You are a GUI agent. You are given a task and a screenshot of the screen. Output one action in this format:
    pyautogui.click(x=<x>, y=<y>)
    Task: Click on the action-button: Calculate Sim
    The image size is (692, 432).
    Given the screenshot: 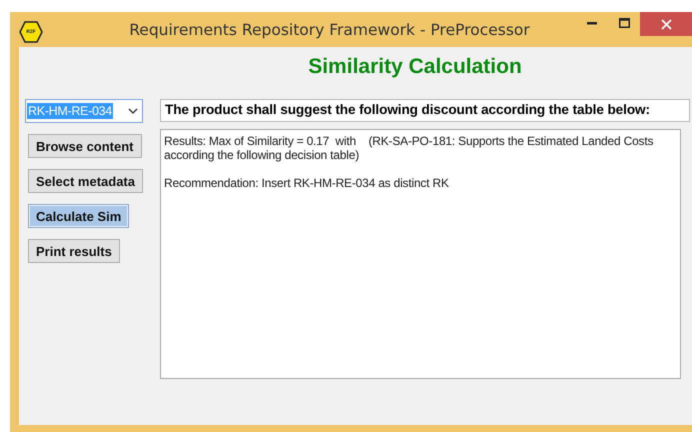 What is the action you would take?
    pyautogui.click(x=79, y=216)
    